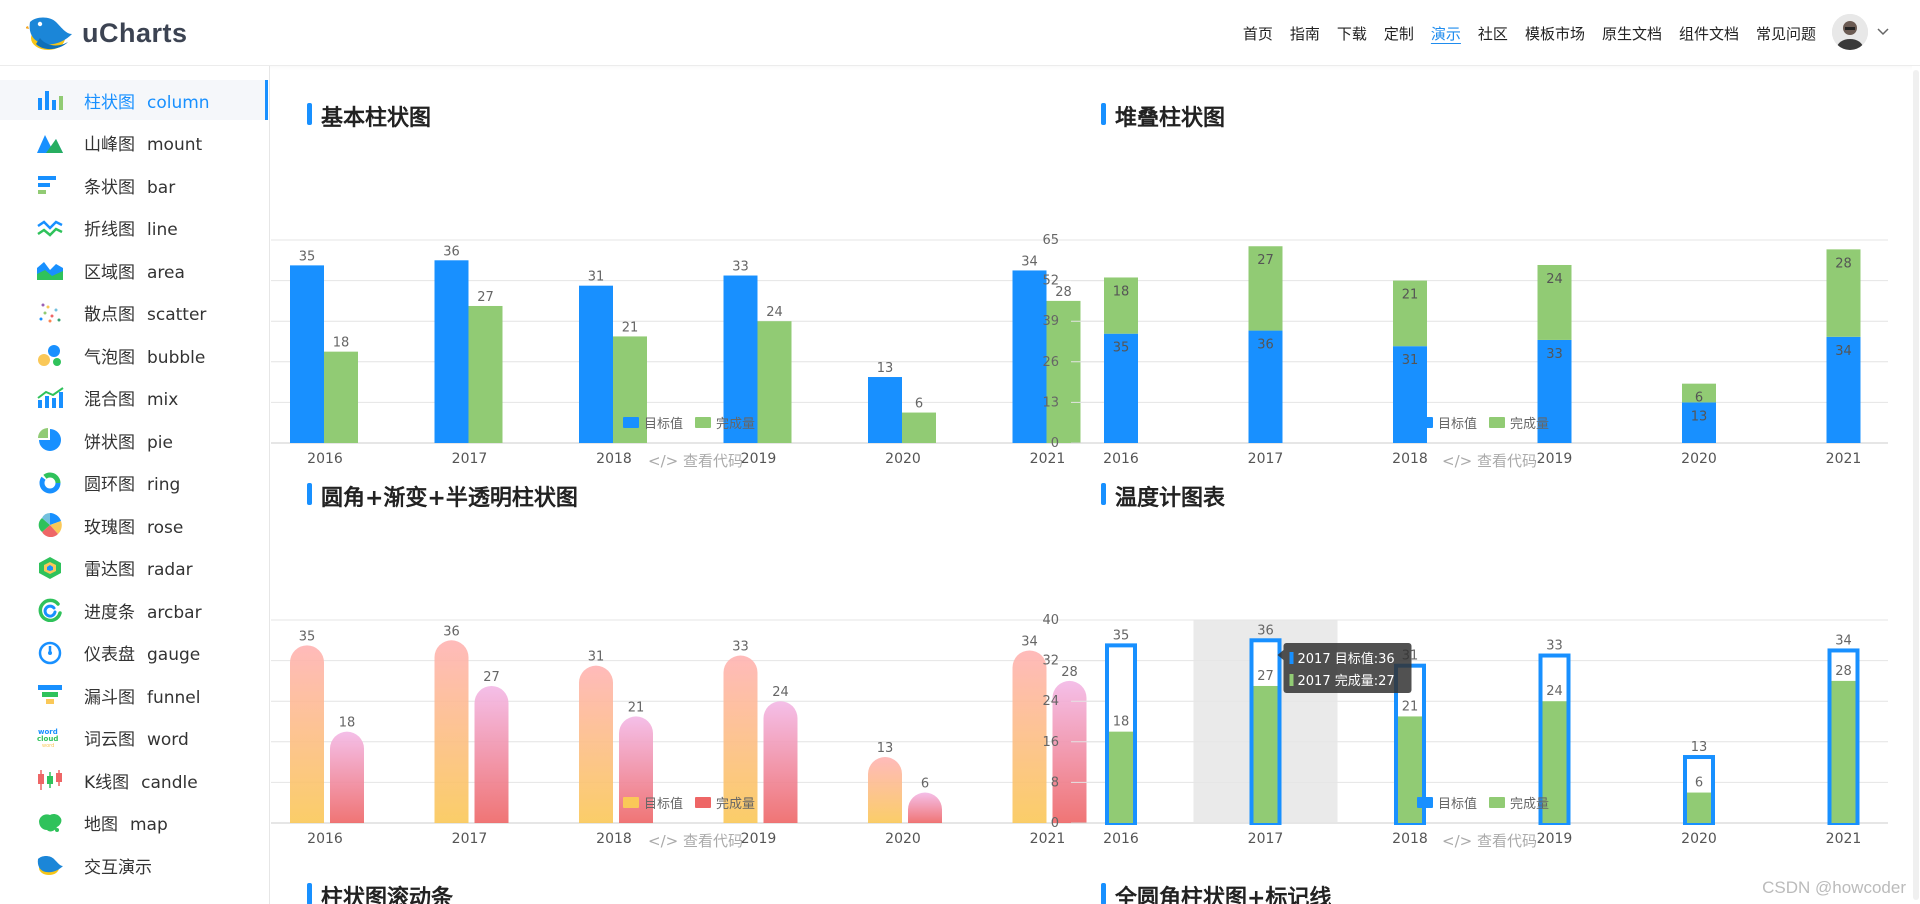  I want to click on sidebar-label-en: arcbar, so click(174, 612).